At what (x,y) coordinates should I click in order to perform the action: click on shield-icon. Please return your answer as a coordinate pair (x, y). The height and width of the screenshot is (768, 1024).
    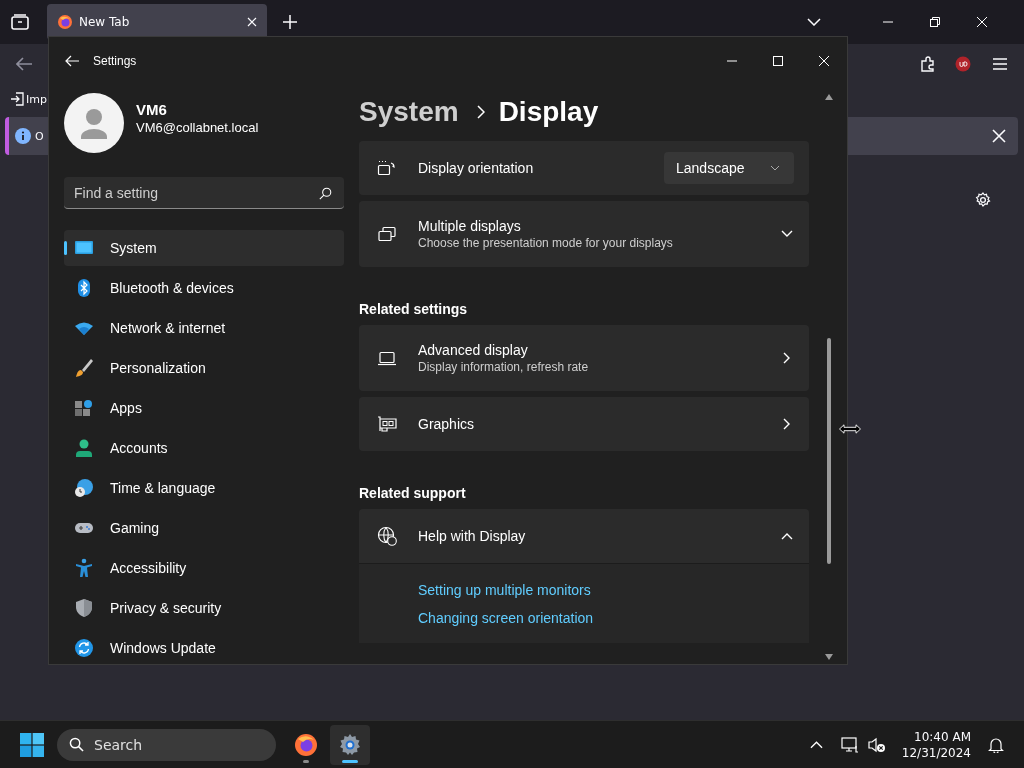
    Looking at the image, I should click on (84, 608).